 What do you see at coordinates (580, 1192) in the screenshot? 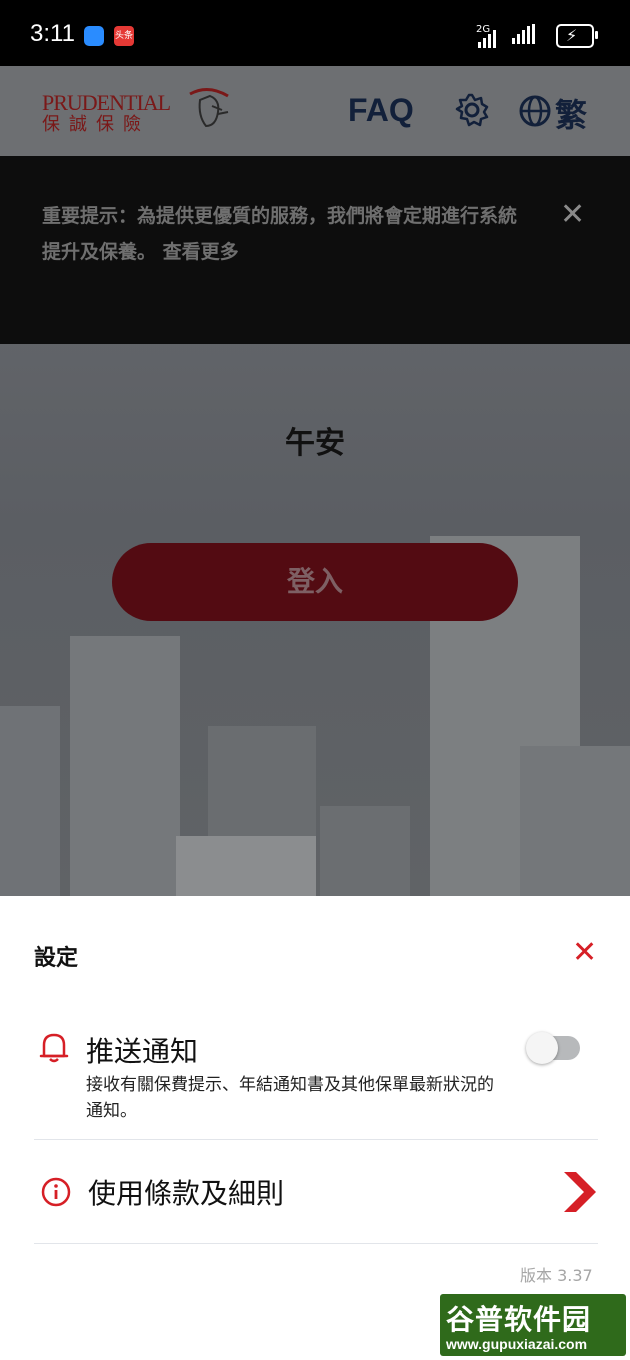
I see `chevron-right-icon` at bounding box center [580, 1192].